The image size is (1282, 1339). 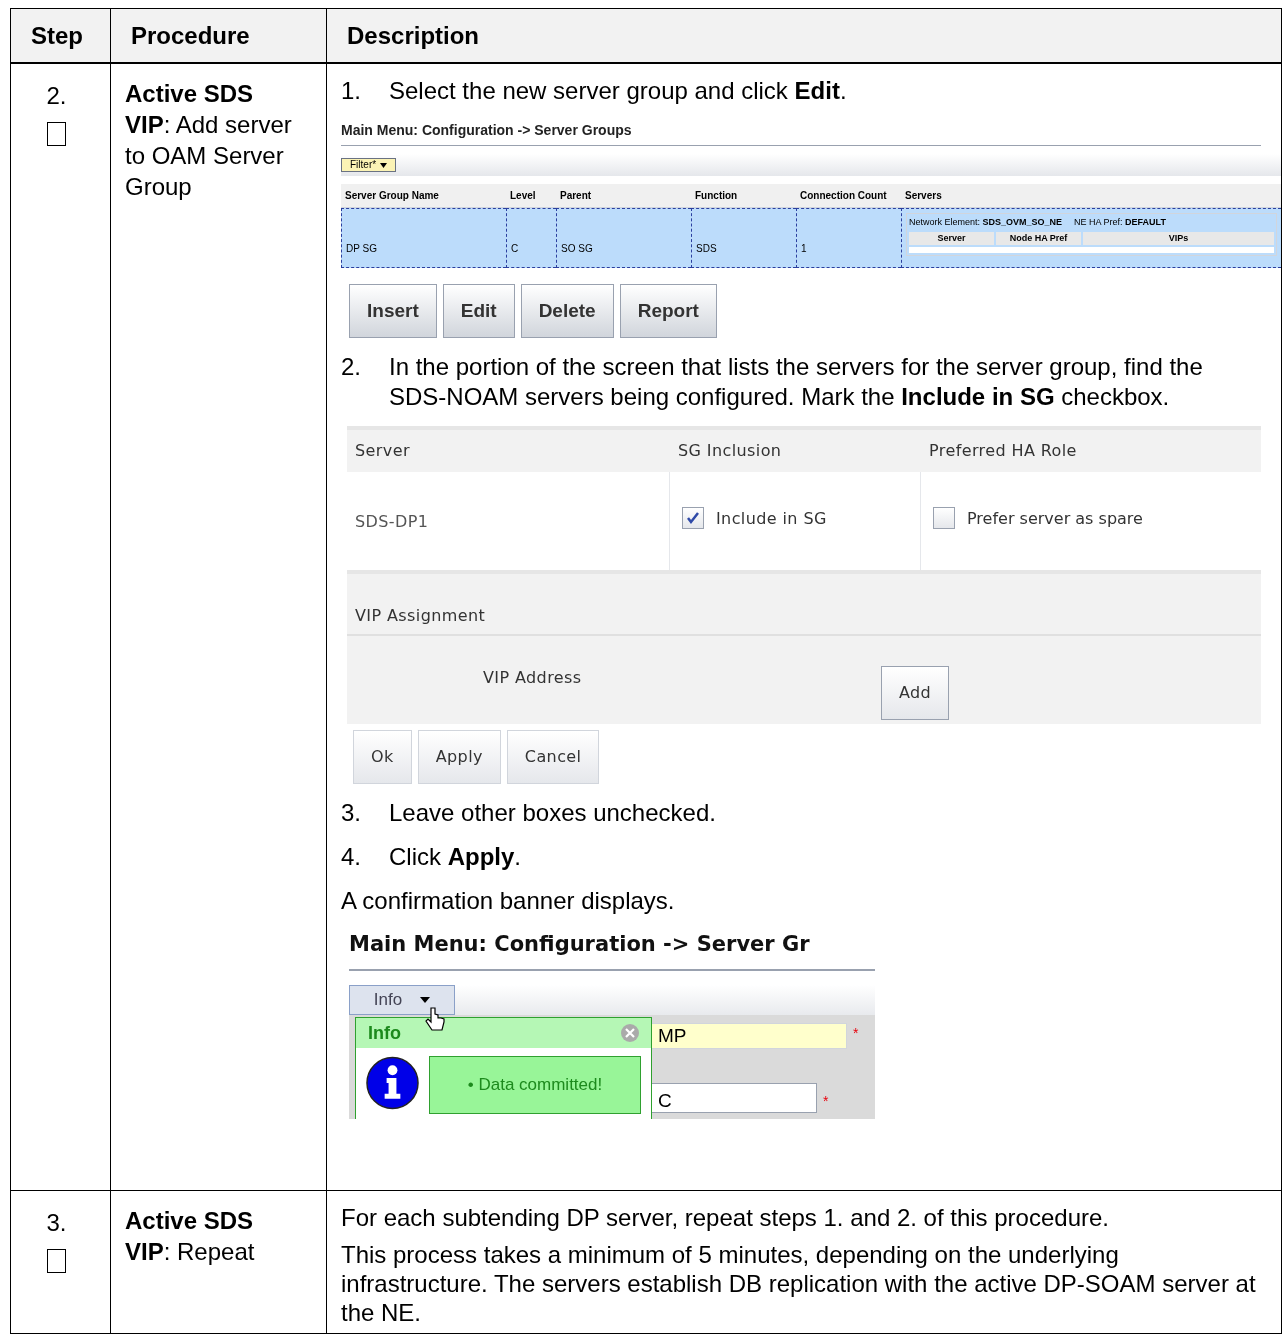 What do you see at coordinates (796, 382) in the screenshot?
I see `instruction-text: In the portion of the screen that lists the servers for the server group, find the SDS-NOAM servers being configured. Mark the Include in SG checkbox.` at bounding box center [796, 382].